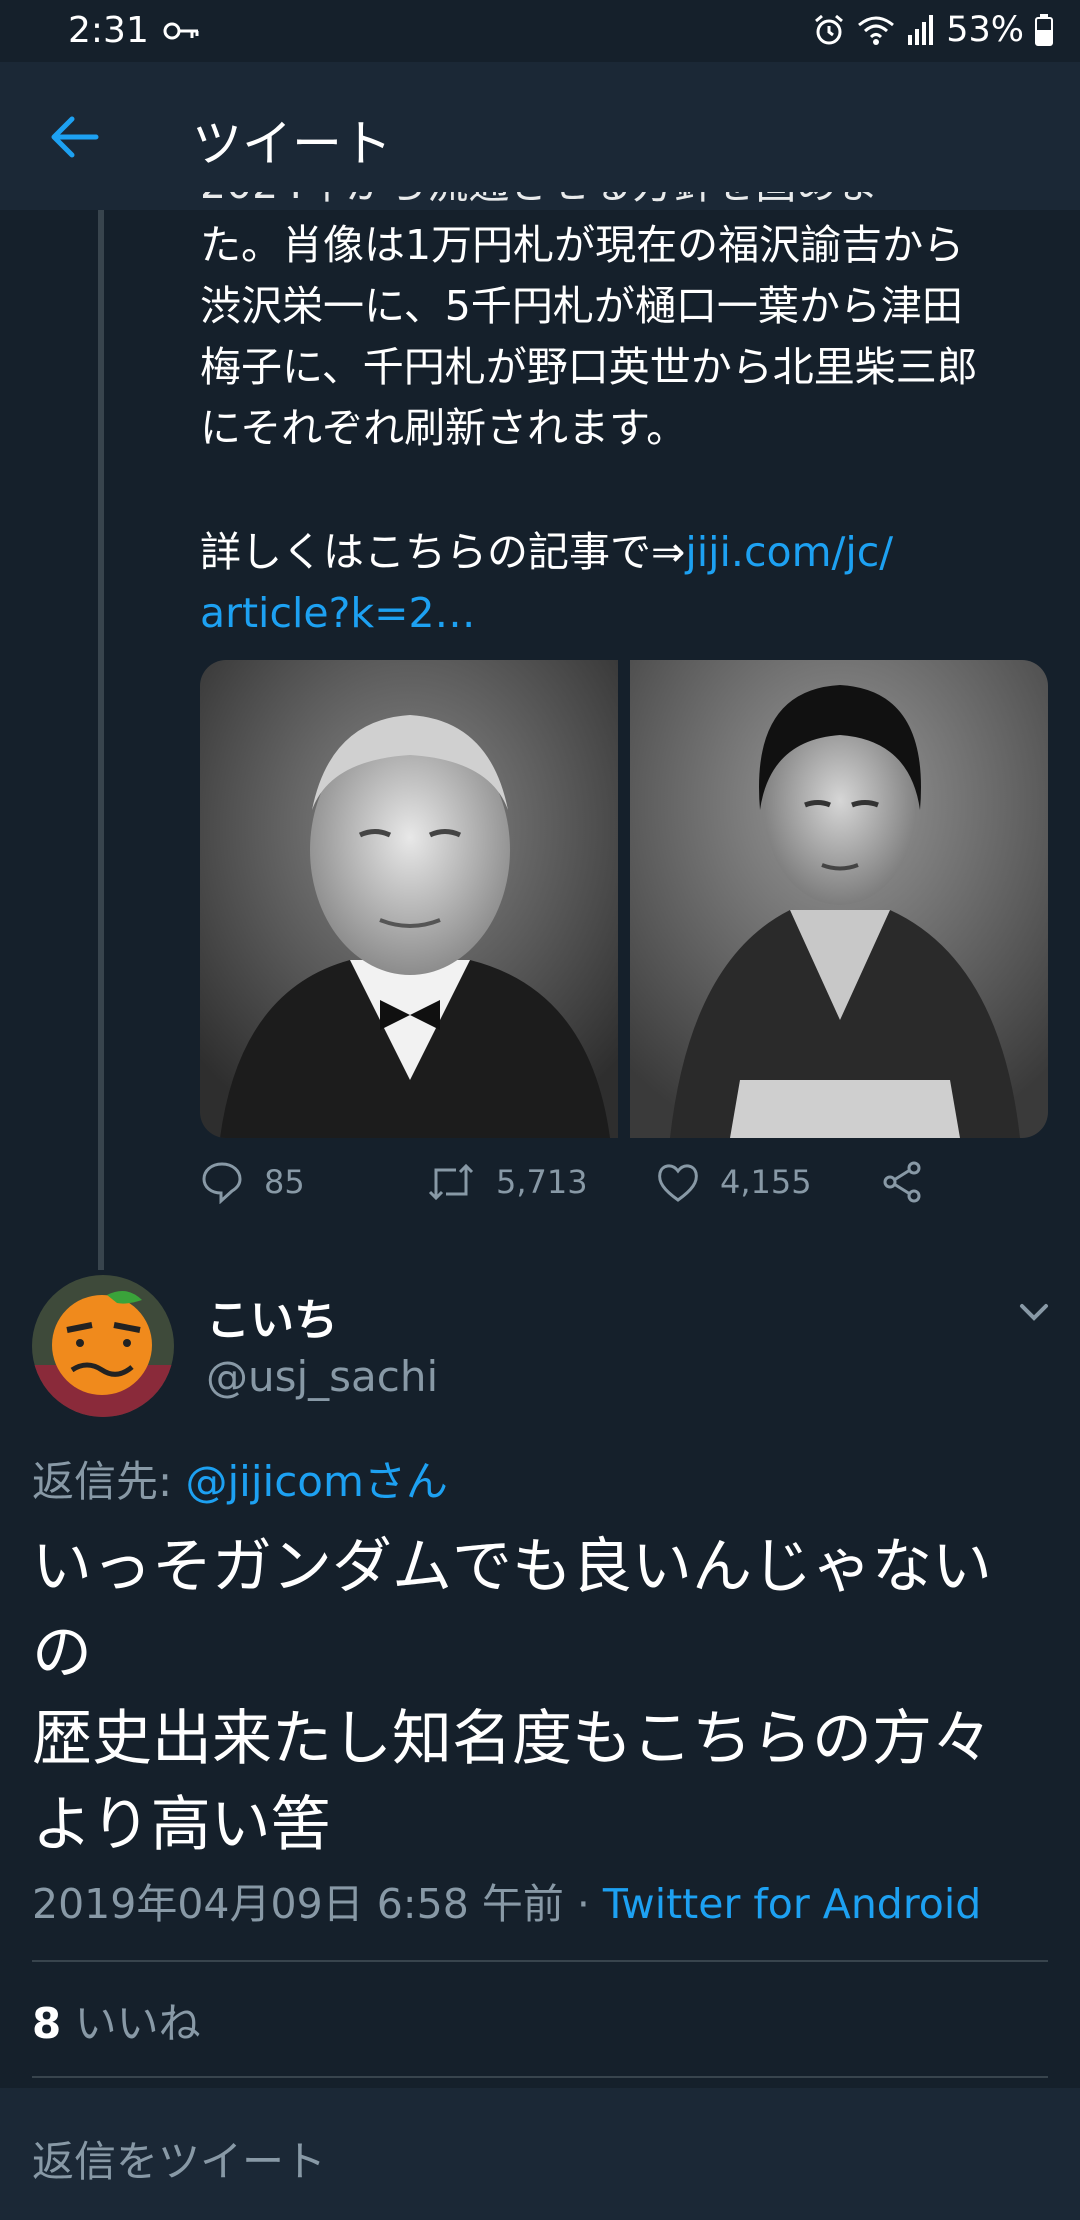 The height and width of the screenshot is (2220, 1080). Describe the element at coordinates (766, 1182) in the screenshot. I see `like-count: 4,155` at that location.